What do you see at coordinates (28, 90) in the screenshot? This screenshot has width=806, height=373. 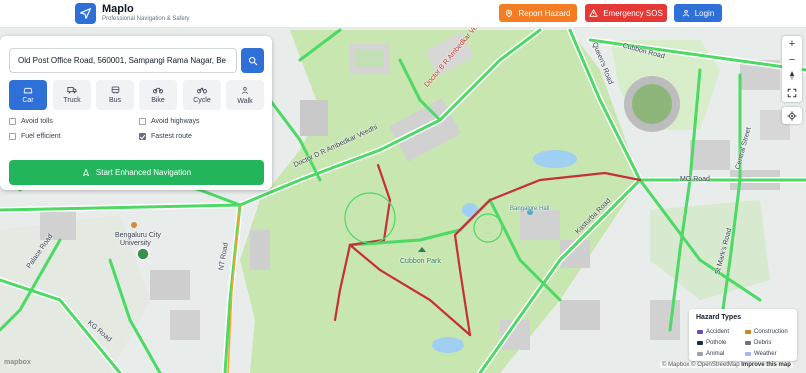 I see `car-icon` at bounding box center [28, 90].